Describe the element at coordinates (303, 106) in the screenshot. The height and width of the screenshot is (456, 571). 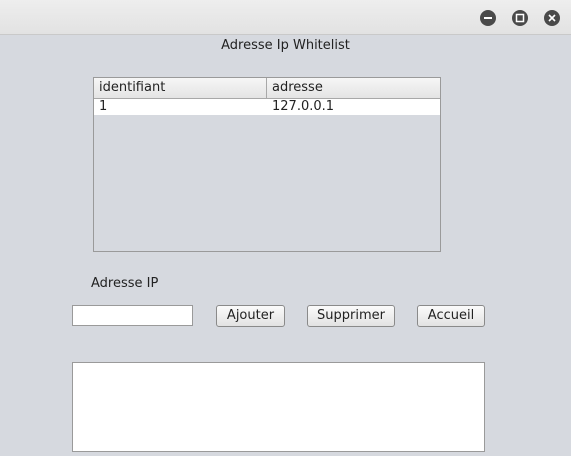
I see `cell-adresse: 127.0.0.1` at that location.